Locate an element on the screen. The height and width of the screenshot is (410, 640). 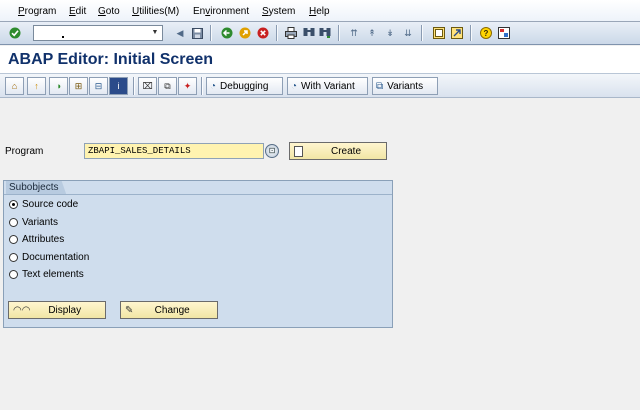
create-button: Create is located at coordinates (338, 151).